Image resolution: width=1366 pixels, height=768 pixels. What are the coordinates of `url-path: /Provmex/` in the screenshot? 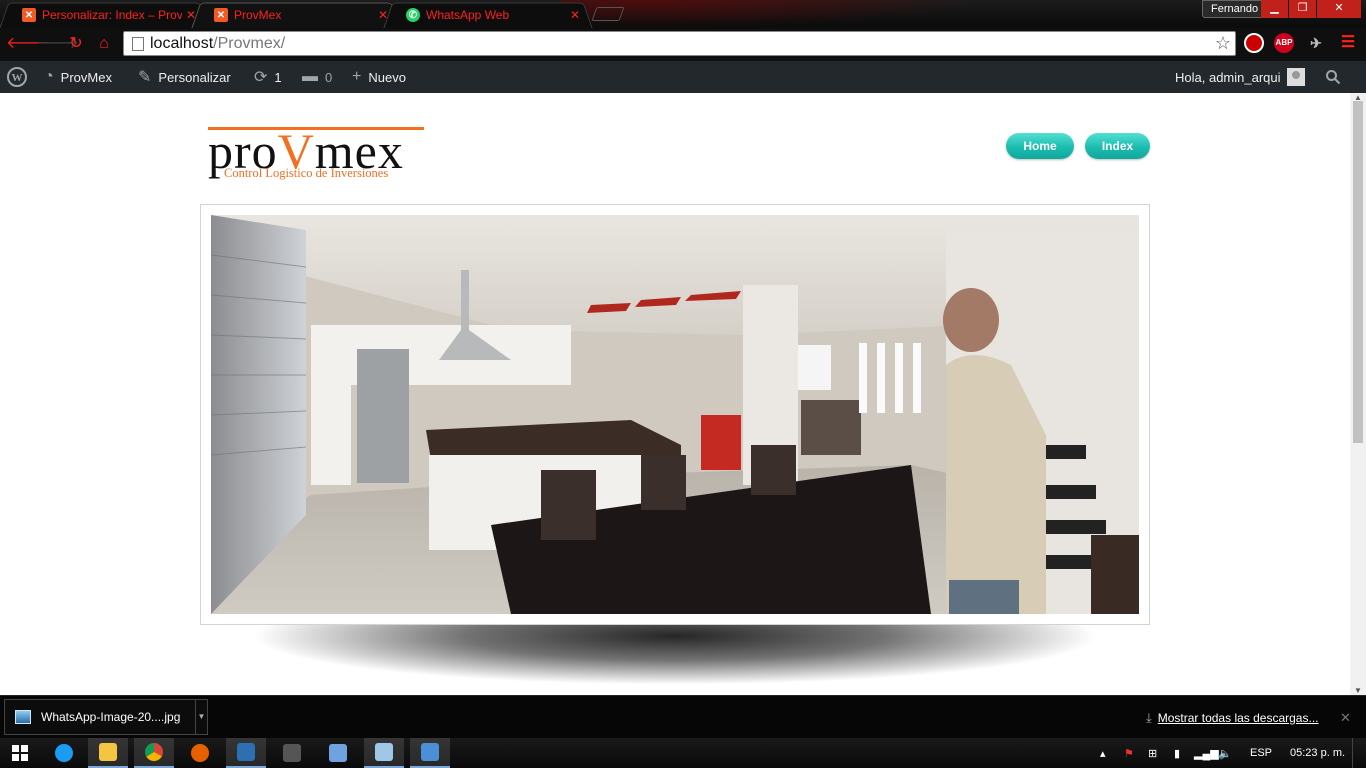 It's located at (249, 43).